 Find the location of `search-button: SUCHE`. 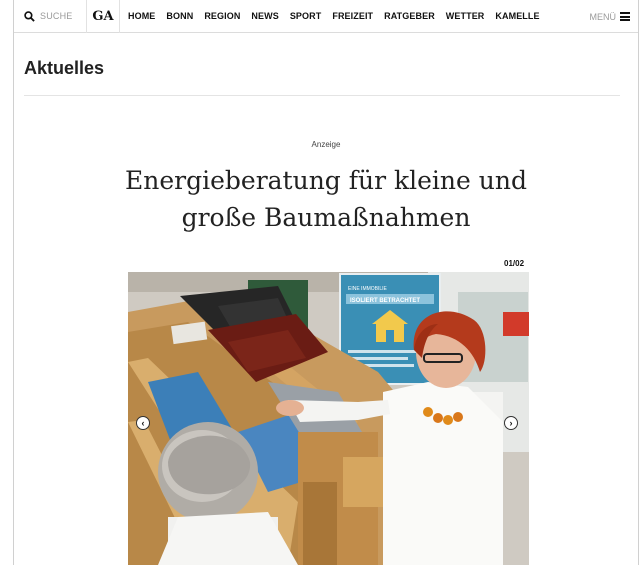

search-button: SUCHE is located at coordinates (50, 16).